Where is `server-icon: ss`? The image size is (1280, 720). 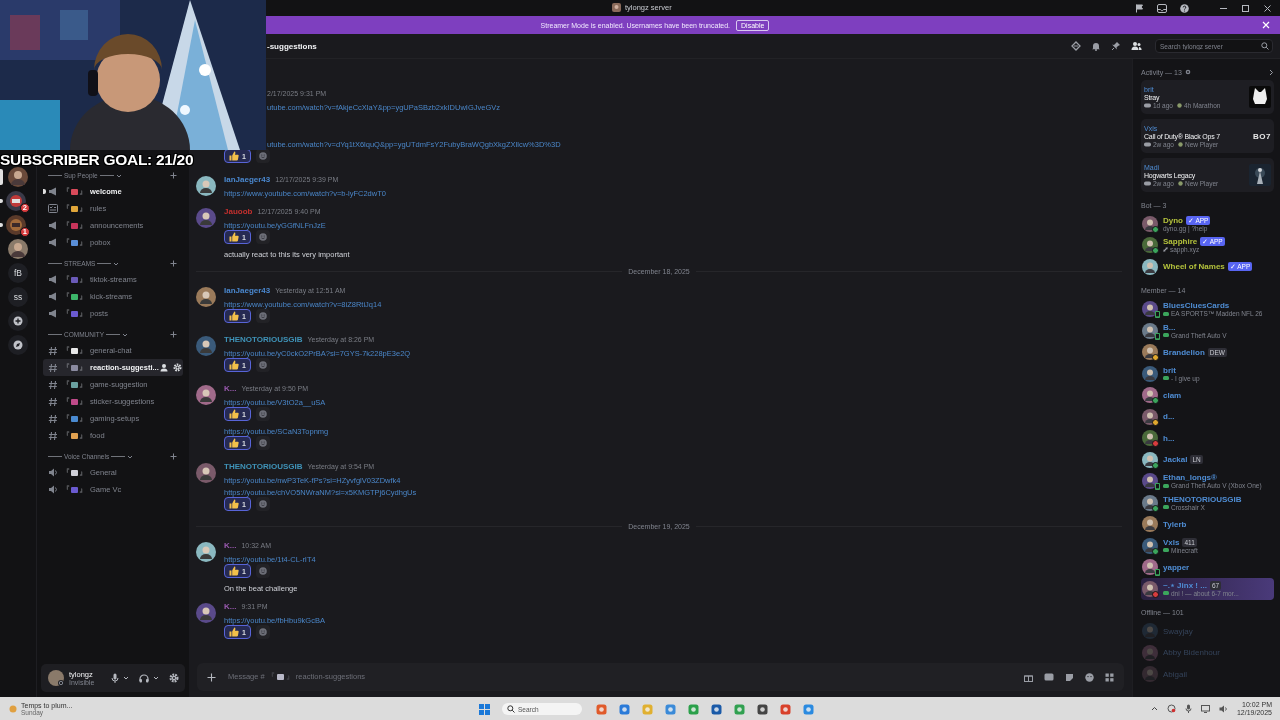 server-icon: ss is located at coordinates (18, 297).